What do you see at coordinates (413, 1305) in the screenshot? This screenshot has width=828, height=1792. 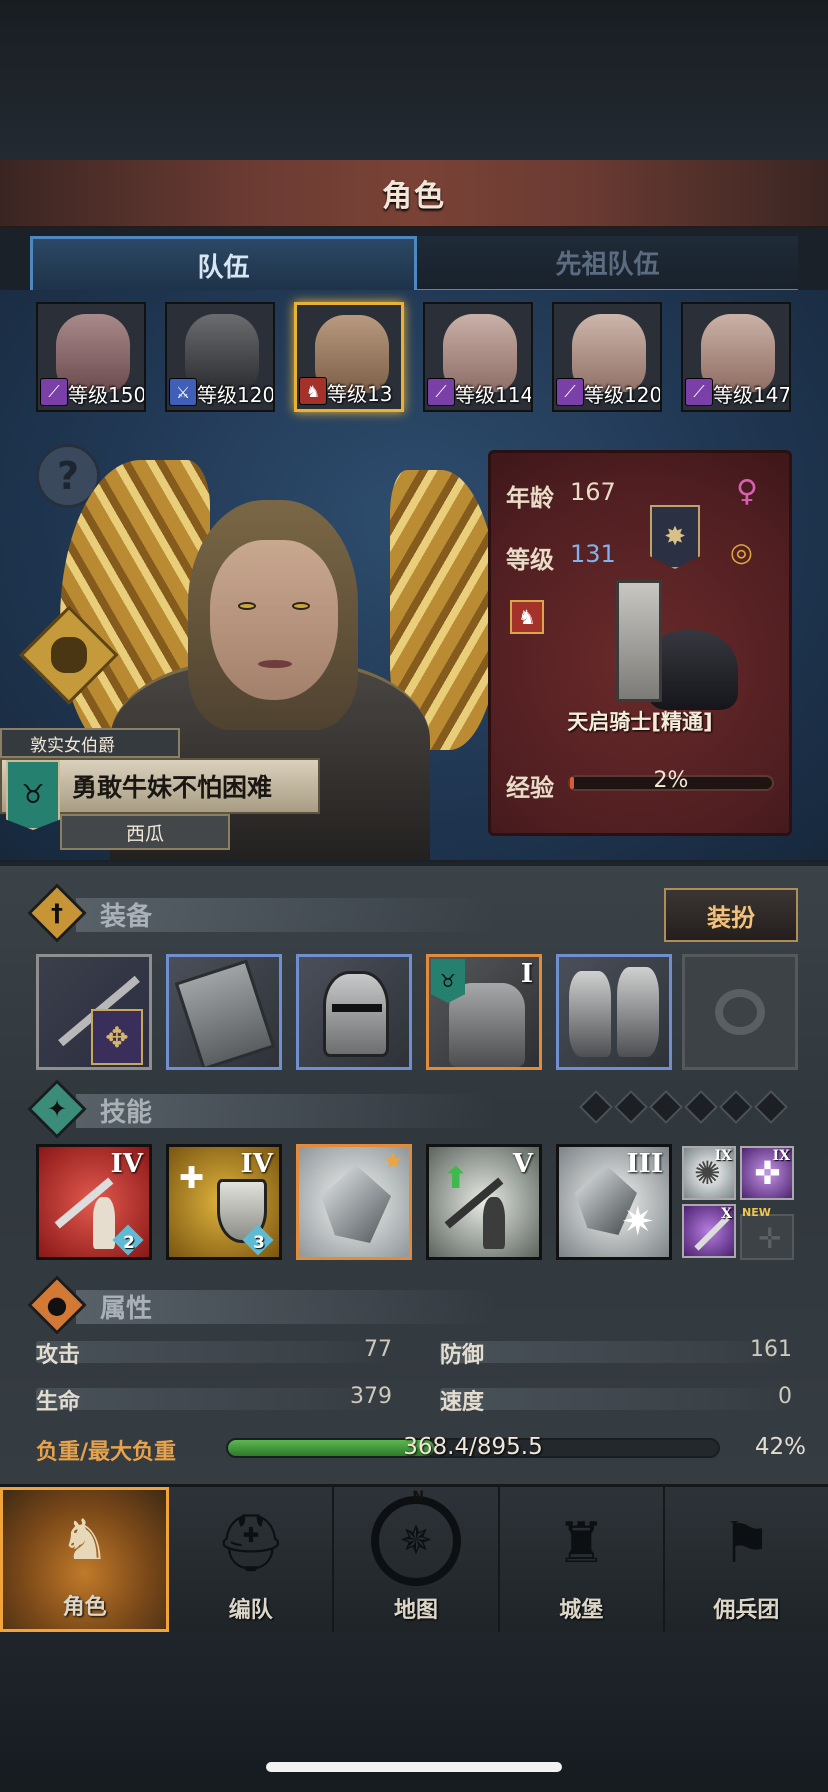 I see `attributes-header: ● 属性` at bounding box center [413, 1305].